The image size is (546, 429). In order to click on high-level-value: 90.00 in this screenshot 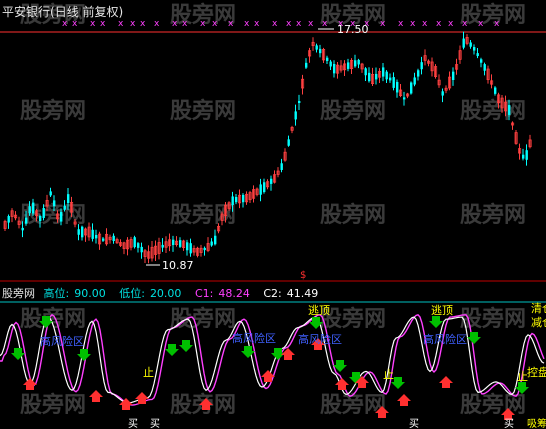, I will do `click(90, 293)`.